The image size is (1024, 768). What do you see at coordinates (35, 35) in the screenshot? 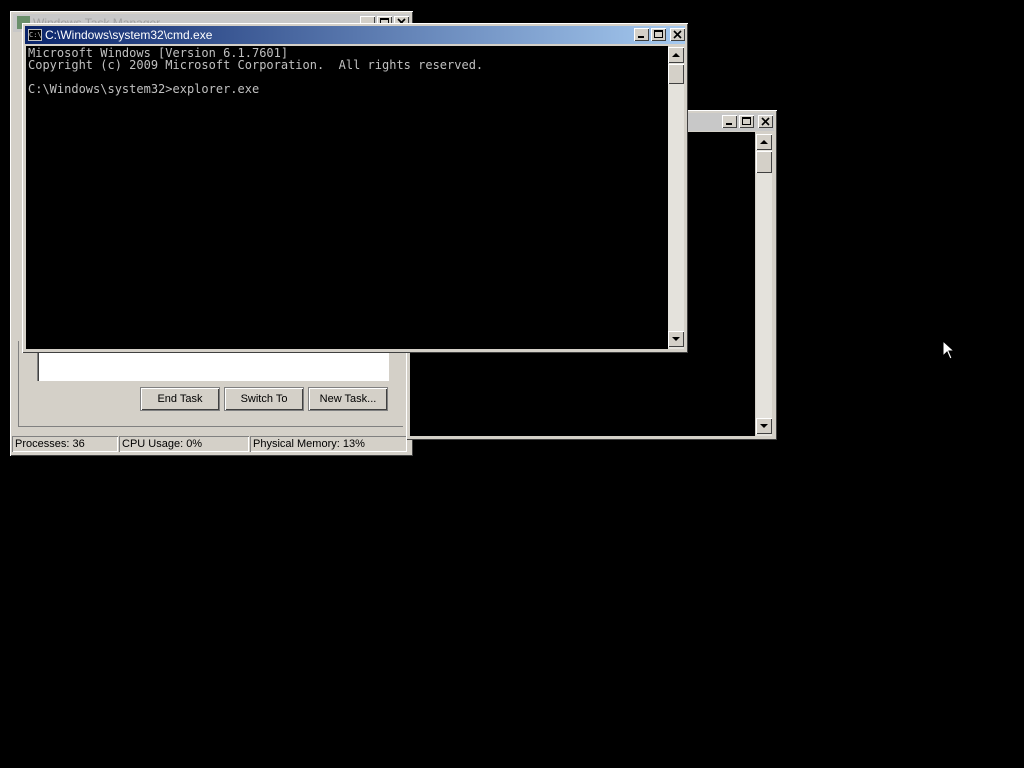
I see `cmd-icon: C:\` at bounding box center [35, 35].